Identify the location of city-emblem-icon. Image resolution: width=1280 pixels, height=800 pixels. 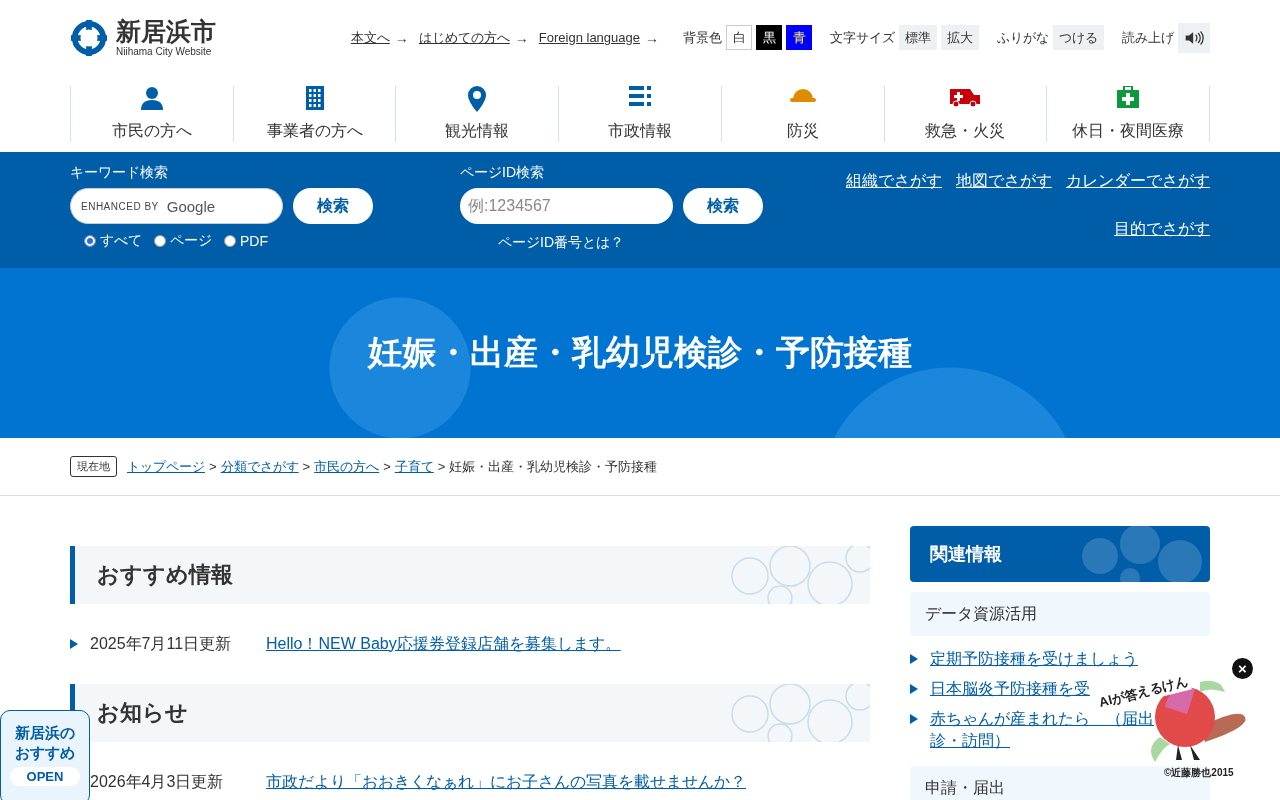
(89, 37).